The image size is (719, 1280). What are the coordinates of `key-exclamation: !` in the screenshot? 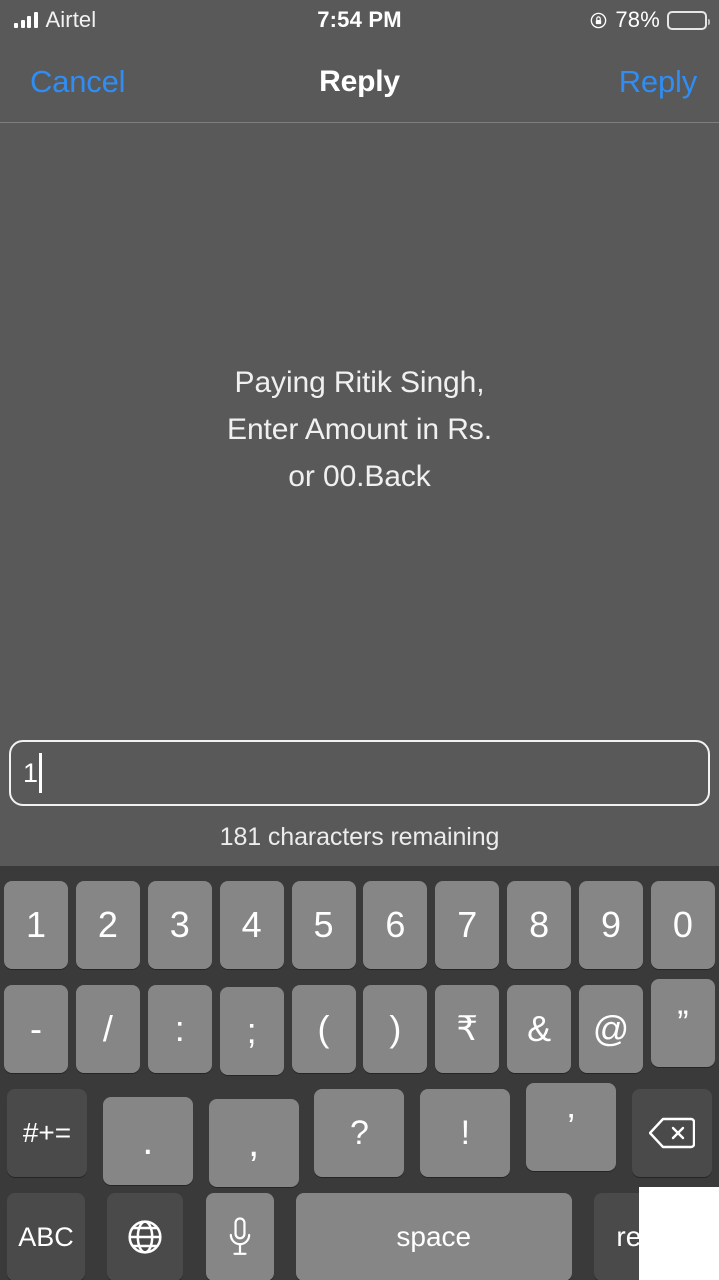 It's located at (465, 1133).